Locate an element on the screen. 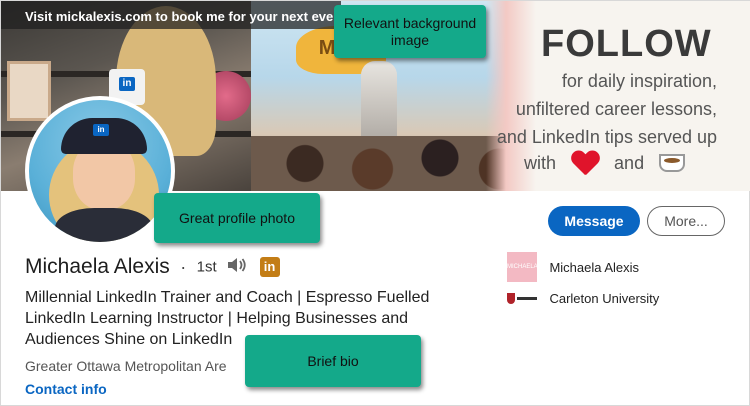  school-logo is located at coordinates (522, 299).